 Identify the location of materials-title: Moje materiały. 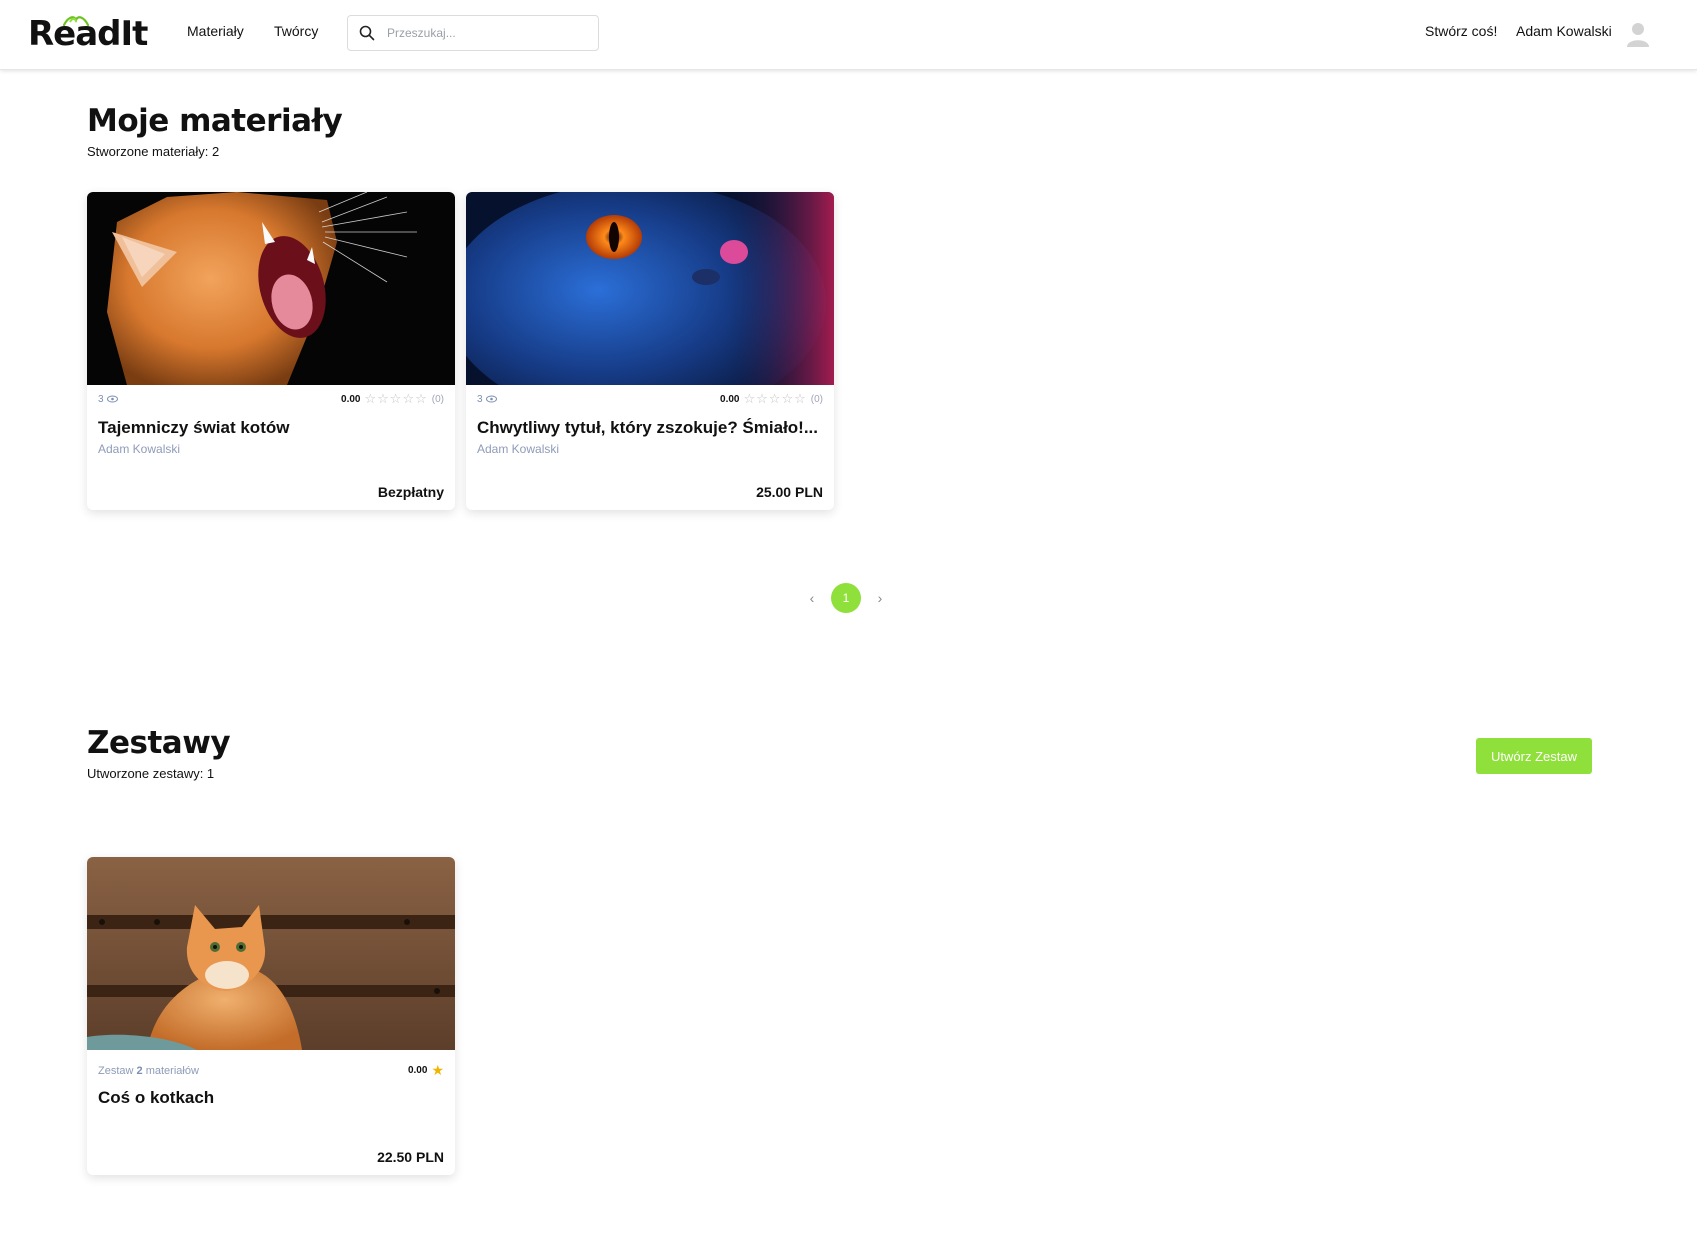
(215, 121).